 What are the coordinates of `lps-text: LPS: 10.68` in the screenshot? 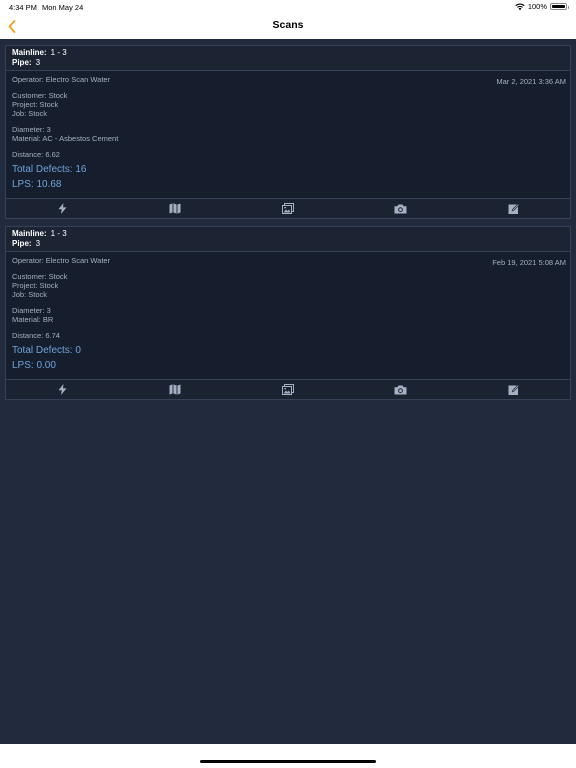 It's located at (37, 184).